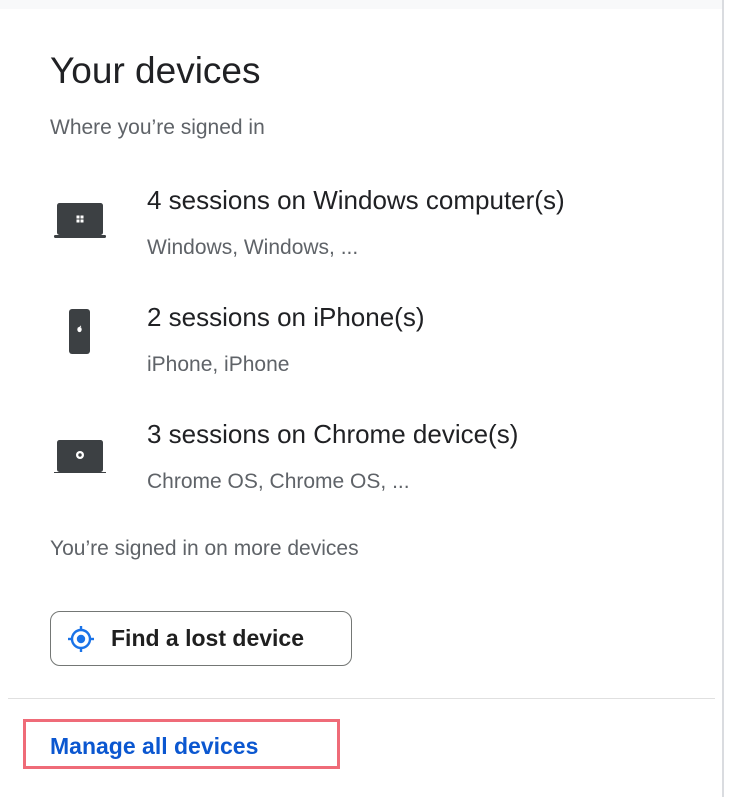 This screenshot has width=730, height=797. I want to click on chromebook-icon, so click(80, 456).